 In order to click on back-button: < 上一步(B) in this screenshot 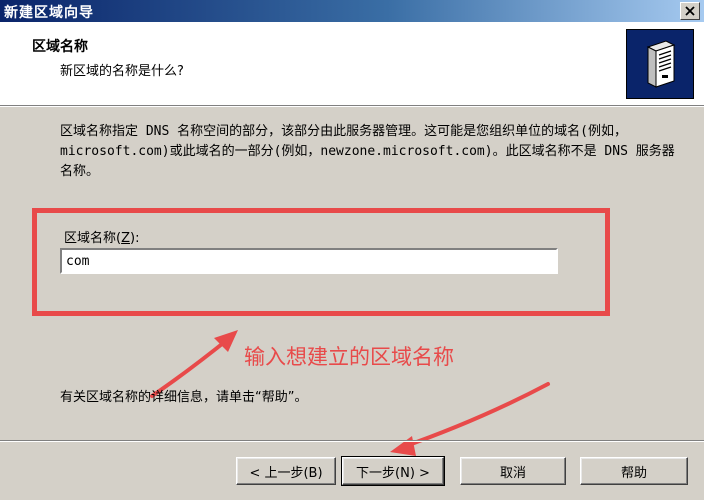, I will do `click(286, 471)`.